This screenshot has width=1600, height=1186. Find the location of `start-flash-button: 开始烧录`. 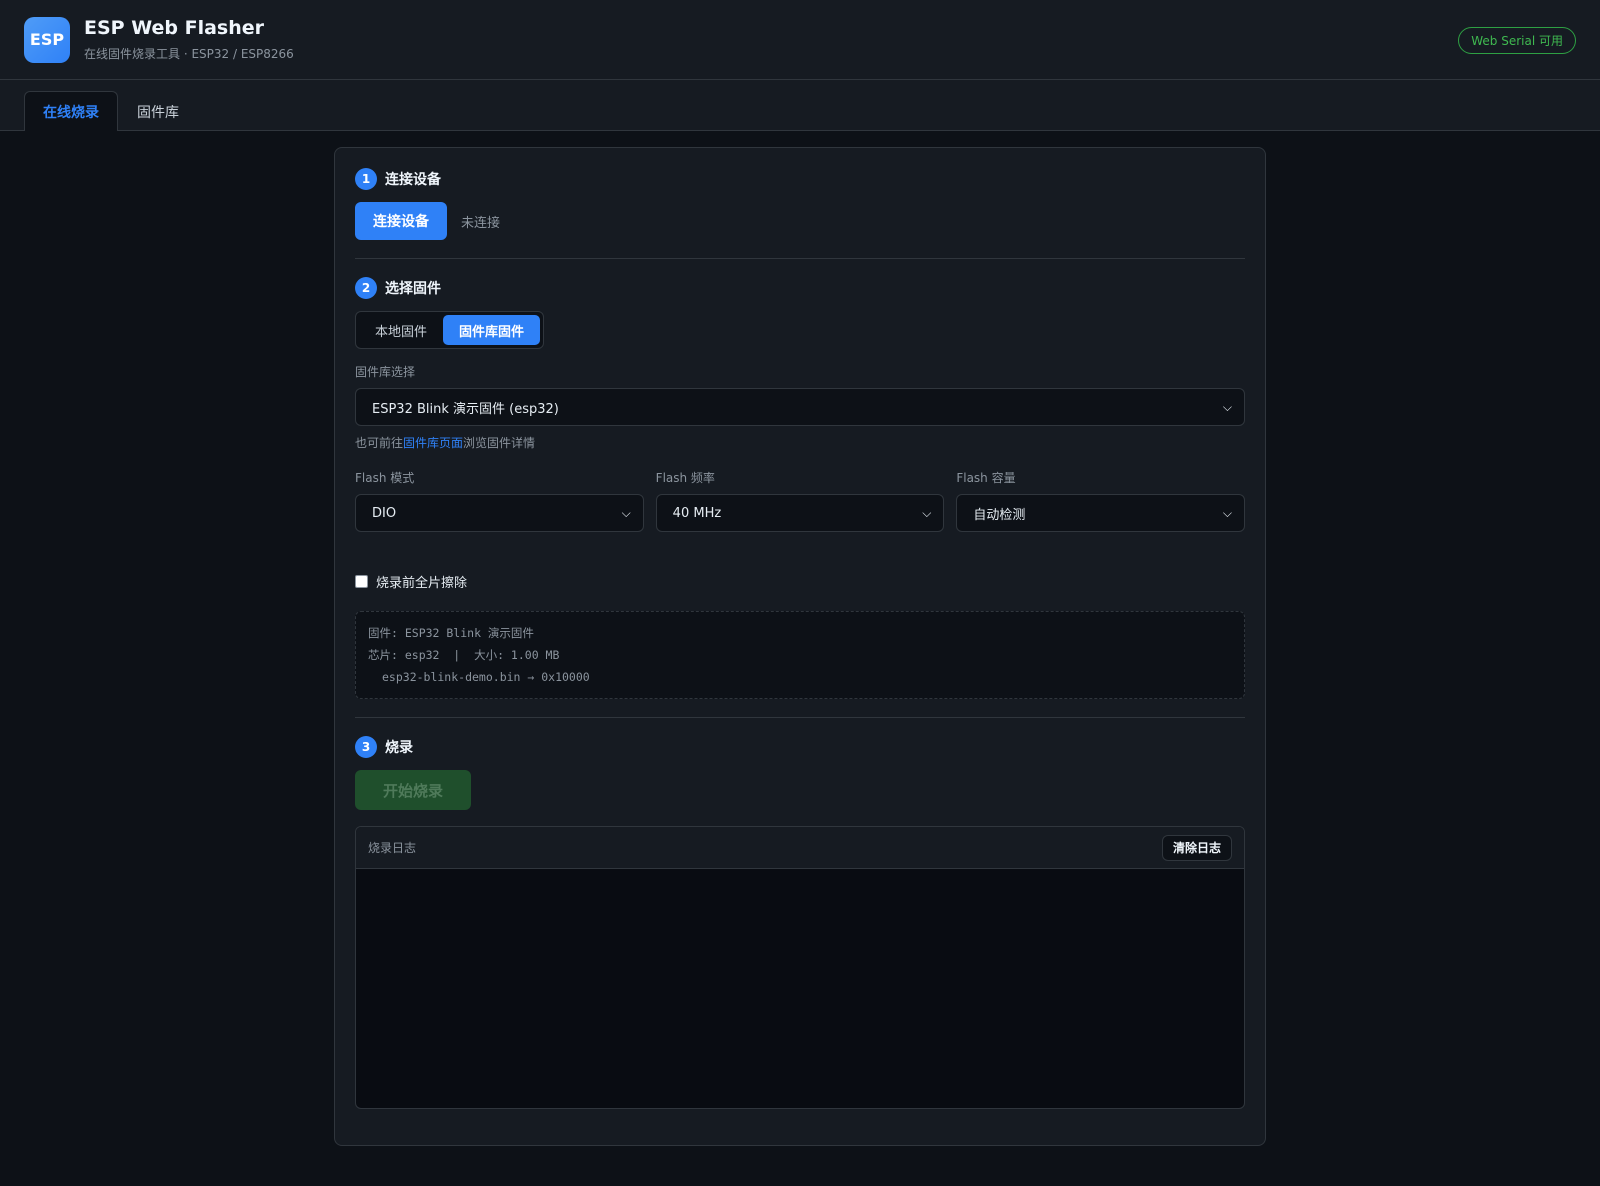

start-flash-button: 开始烧录 is located at coordinates (413, 790).